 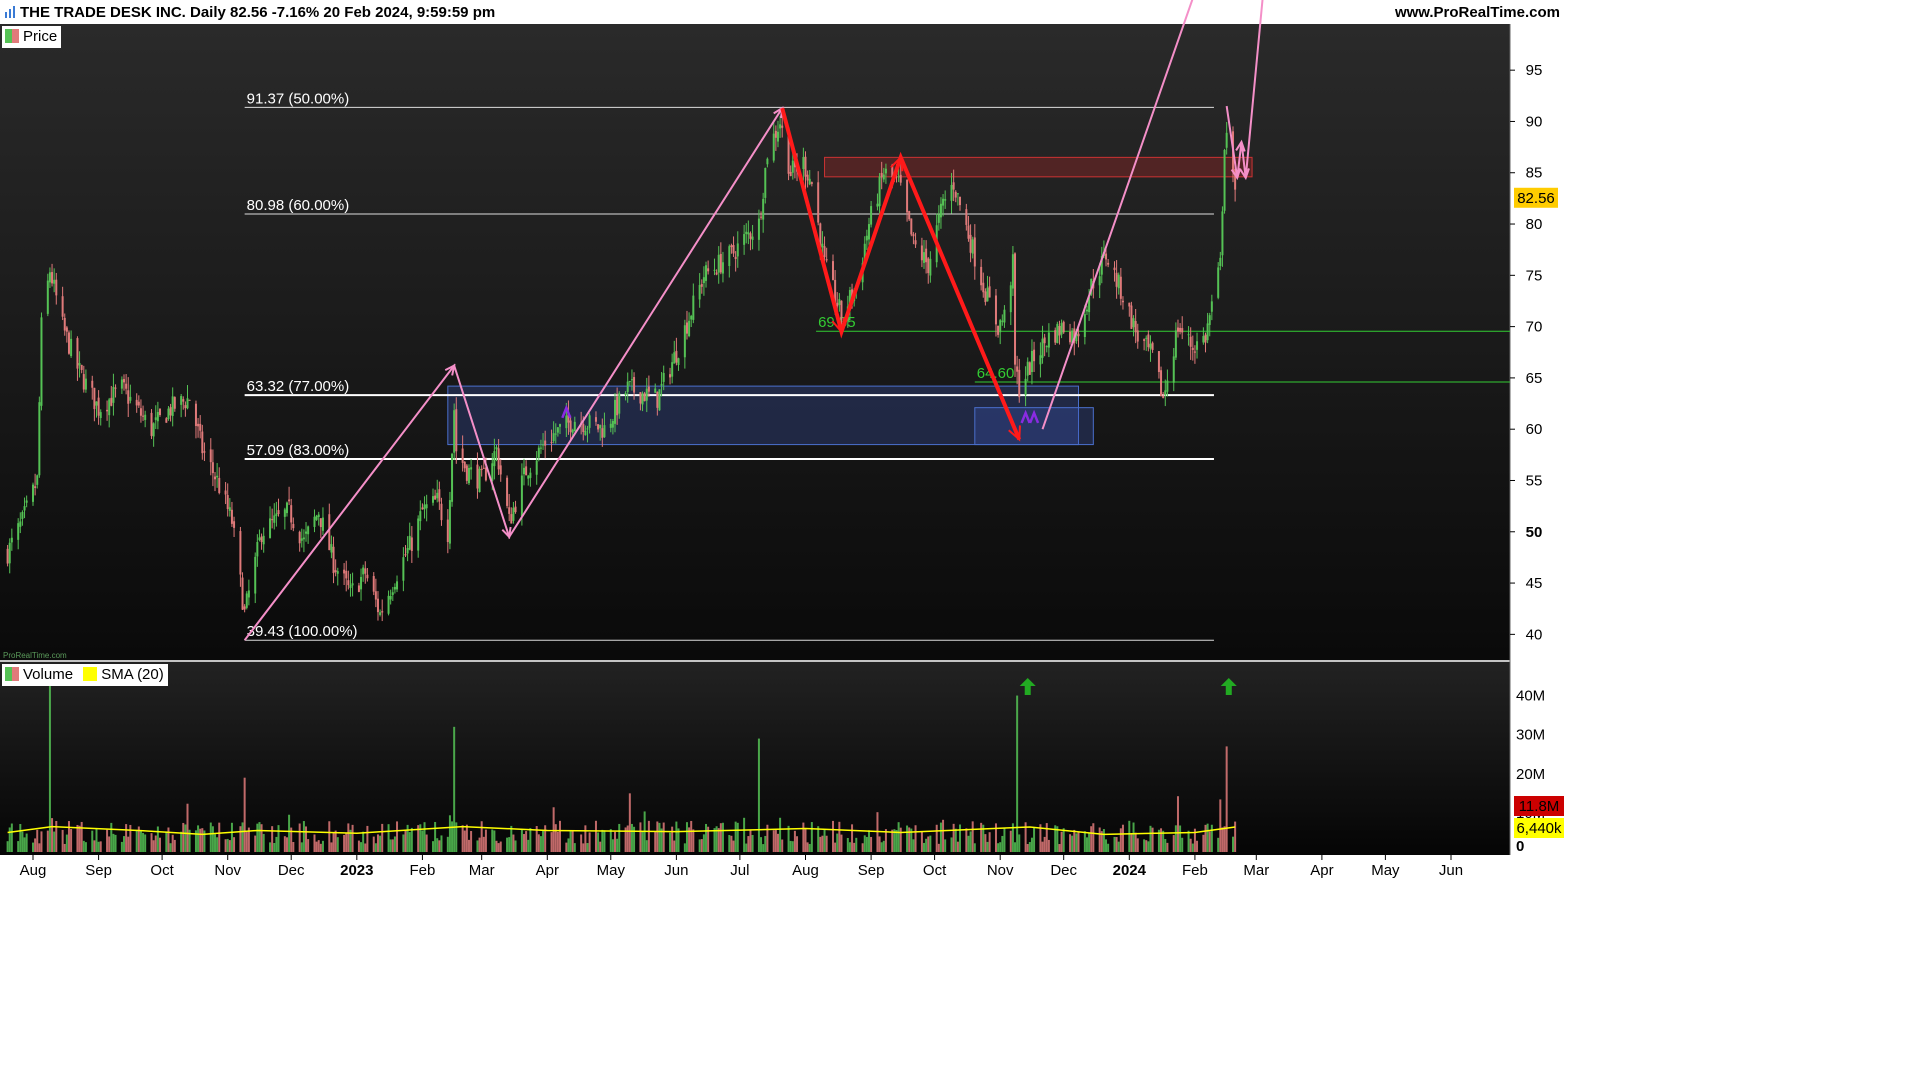 What do you see at coordinates (1530, 735) in the screenshot?
I see `volume-tick-label: 30M` at bounding box center [1530, 735].